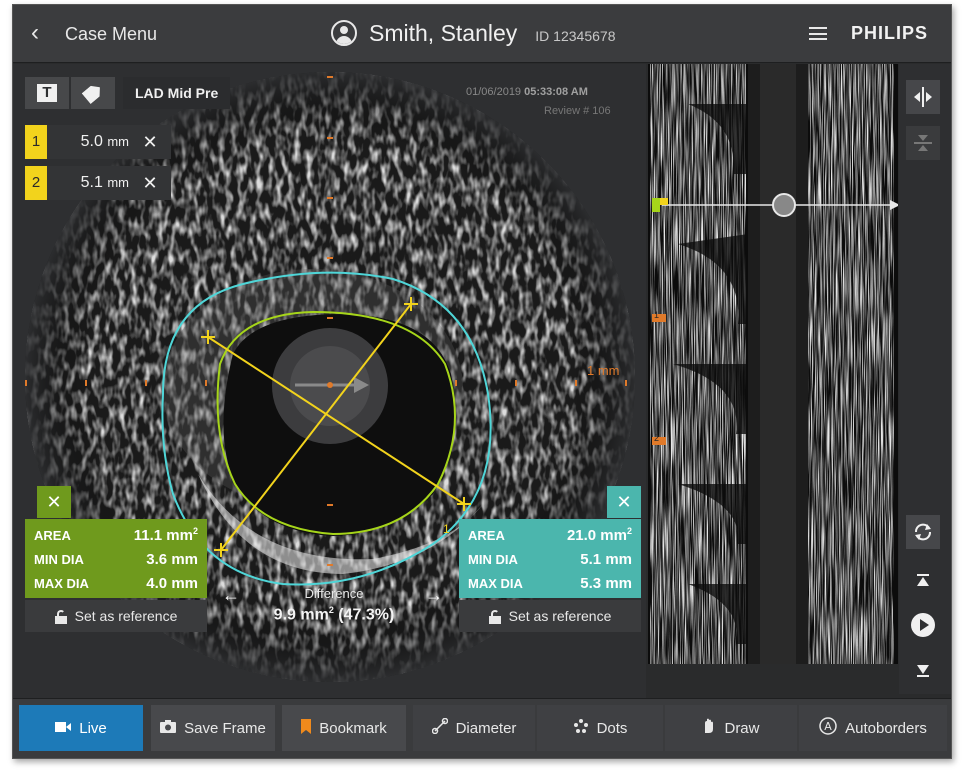 This screenshot has width=962, height=775. I want to click on go-to-end-button, so click(923, 671).